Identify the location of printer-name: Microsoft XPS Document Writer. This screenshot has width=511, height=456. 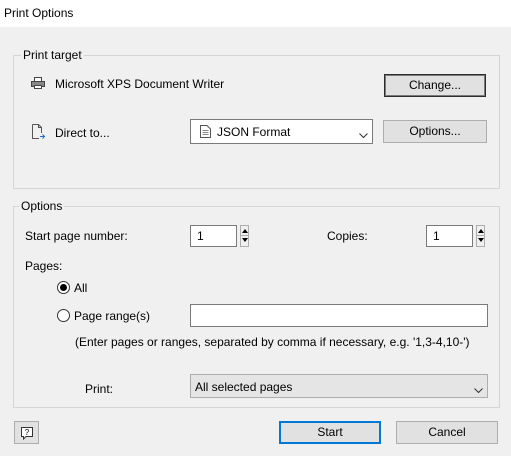
(140, 84).